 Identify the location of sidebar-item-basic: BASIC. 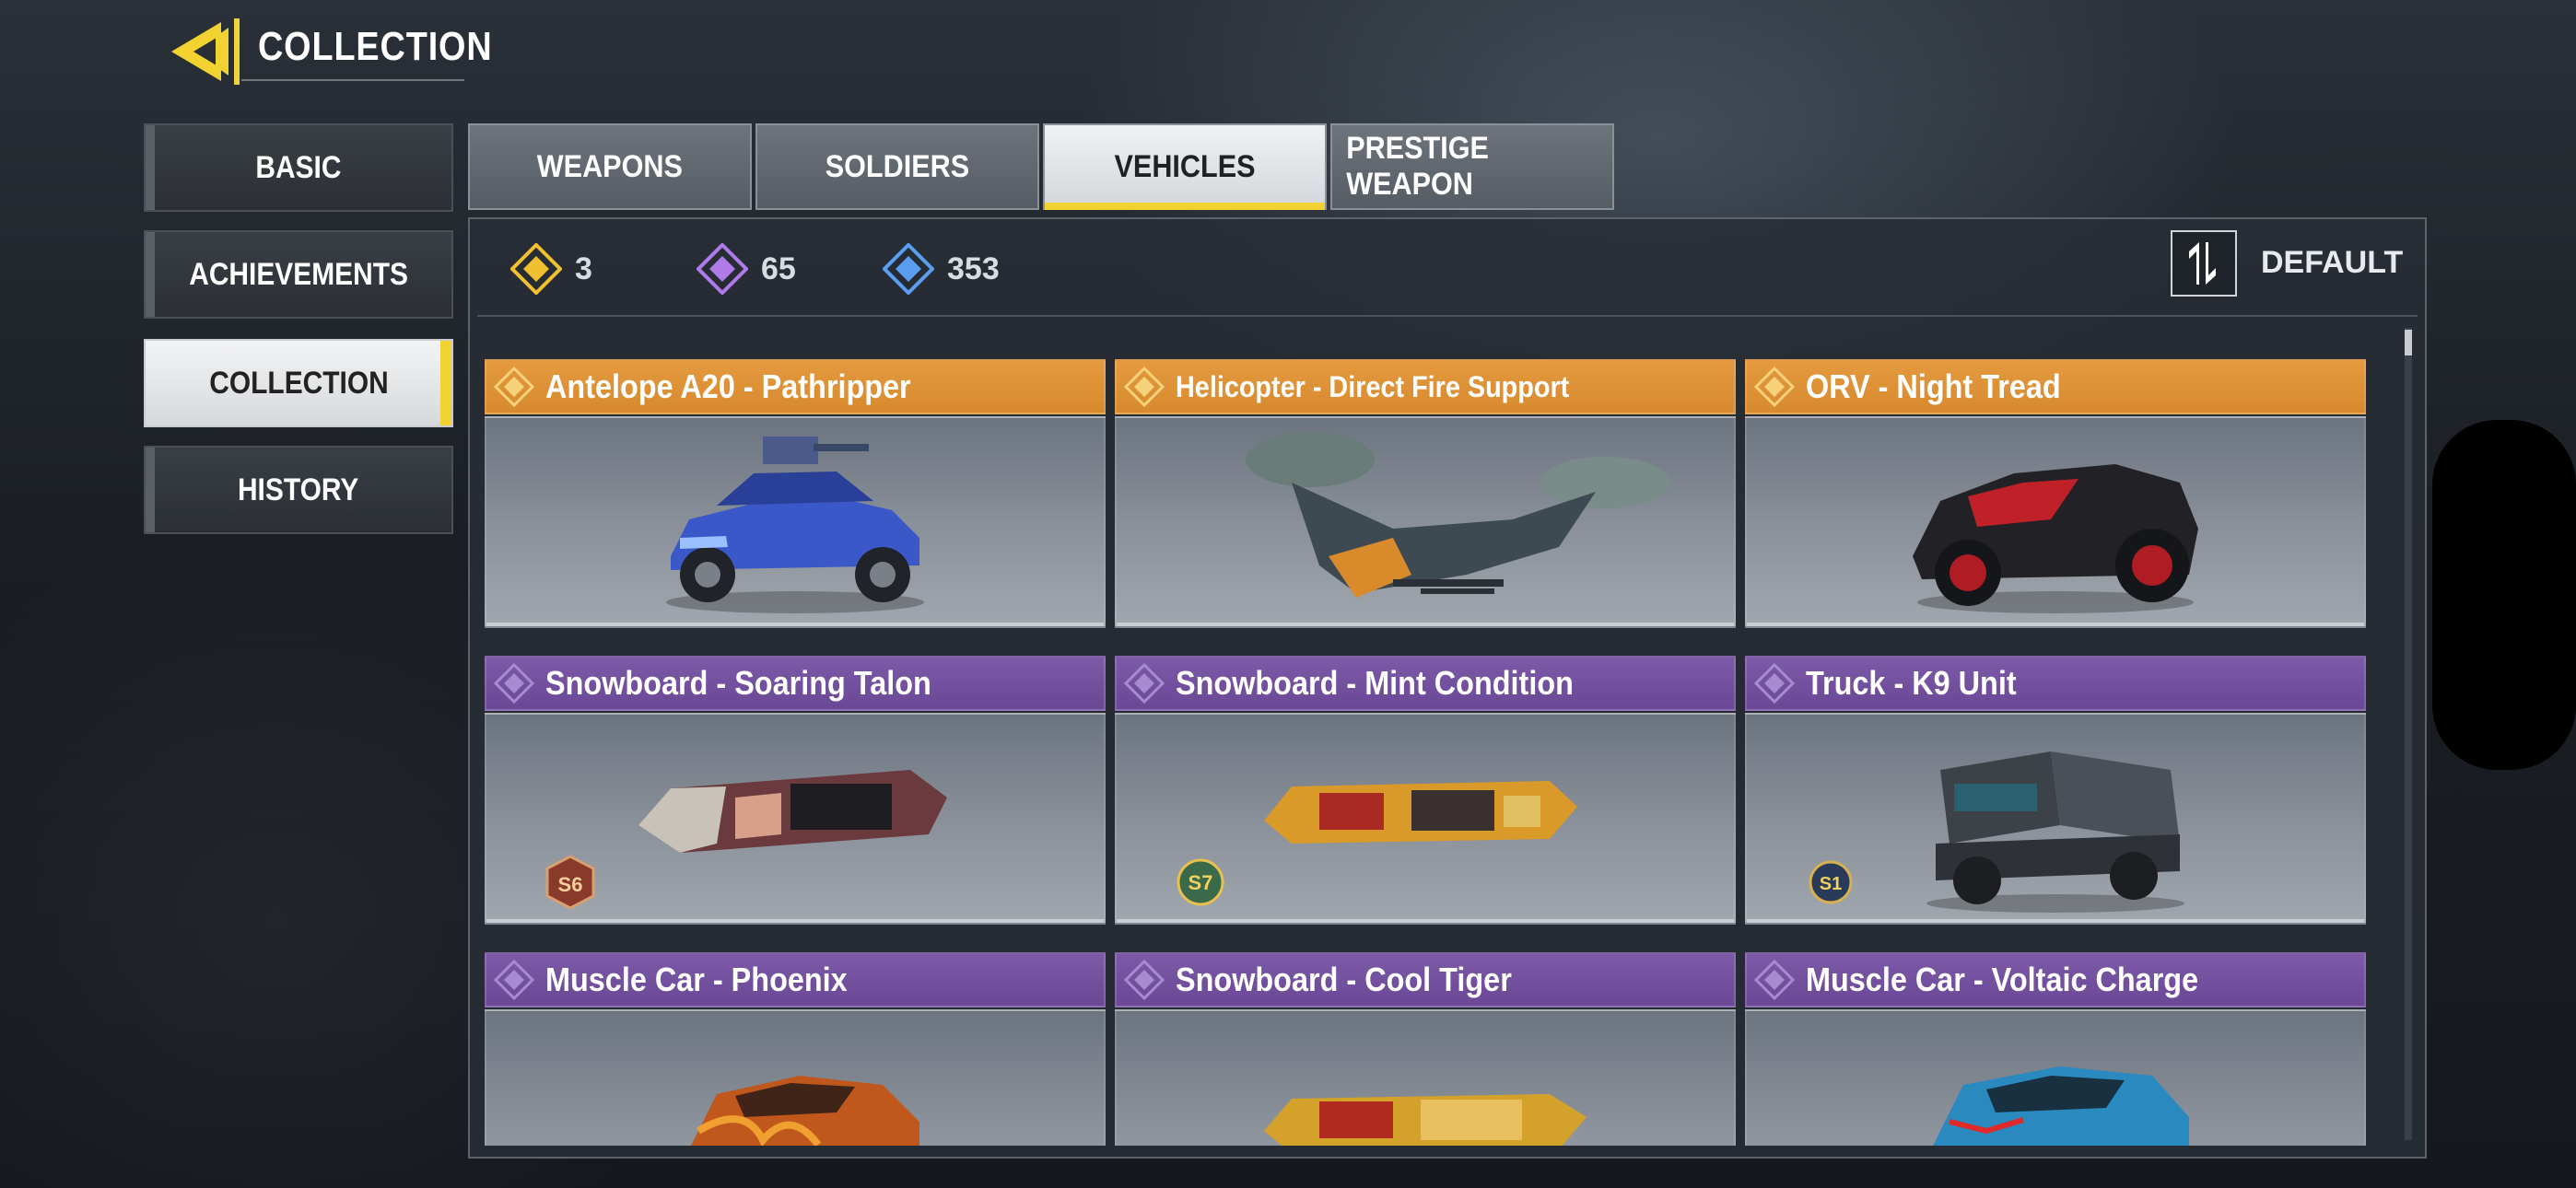
(299, 167).